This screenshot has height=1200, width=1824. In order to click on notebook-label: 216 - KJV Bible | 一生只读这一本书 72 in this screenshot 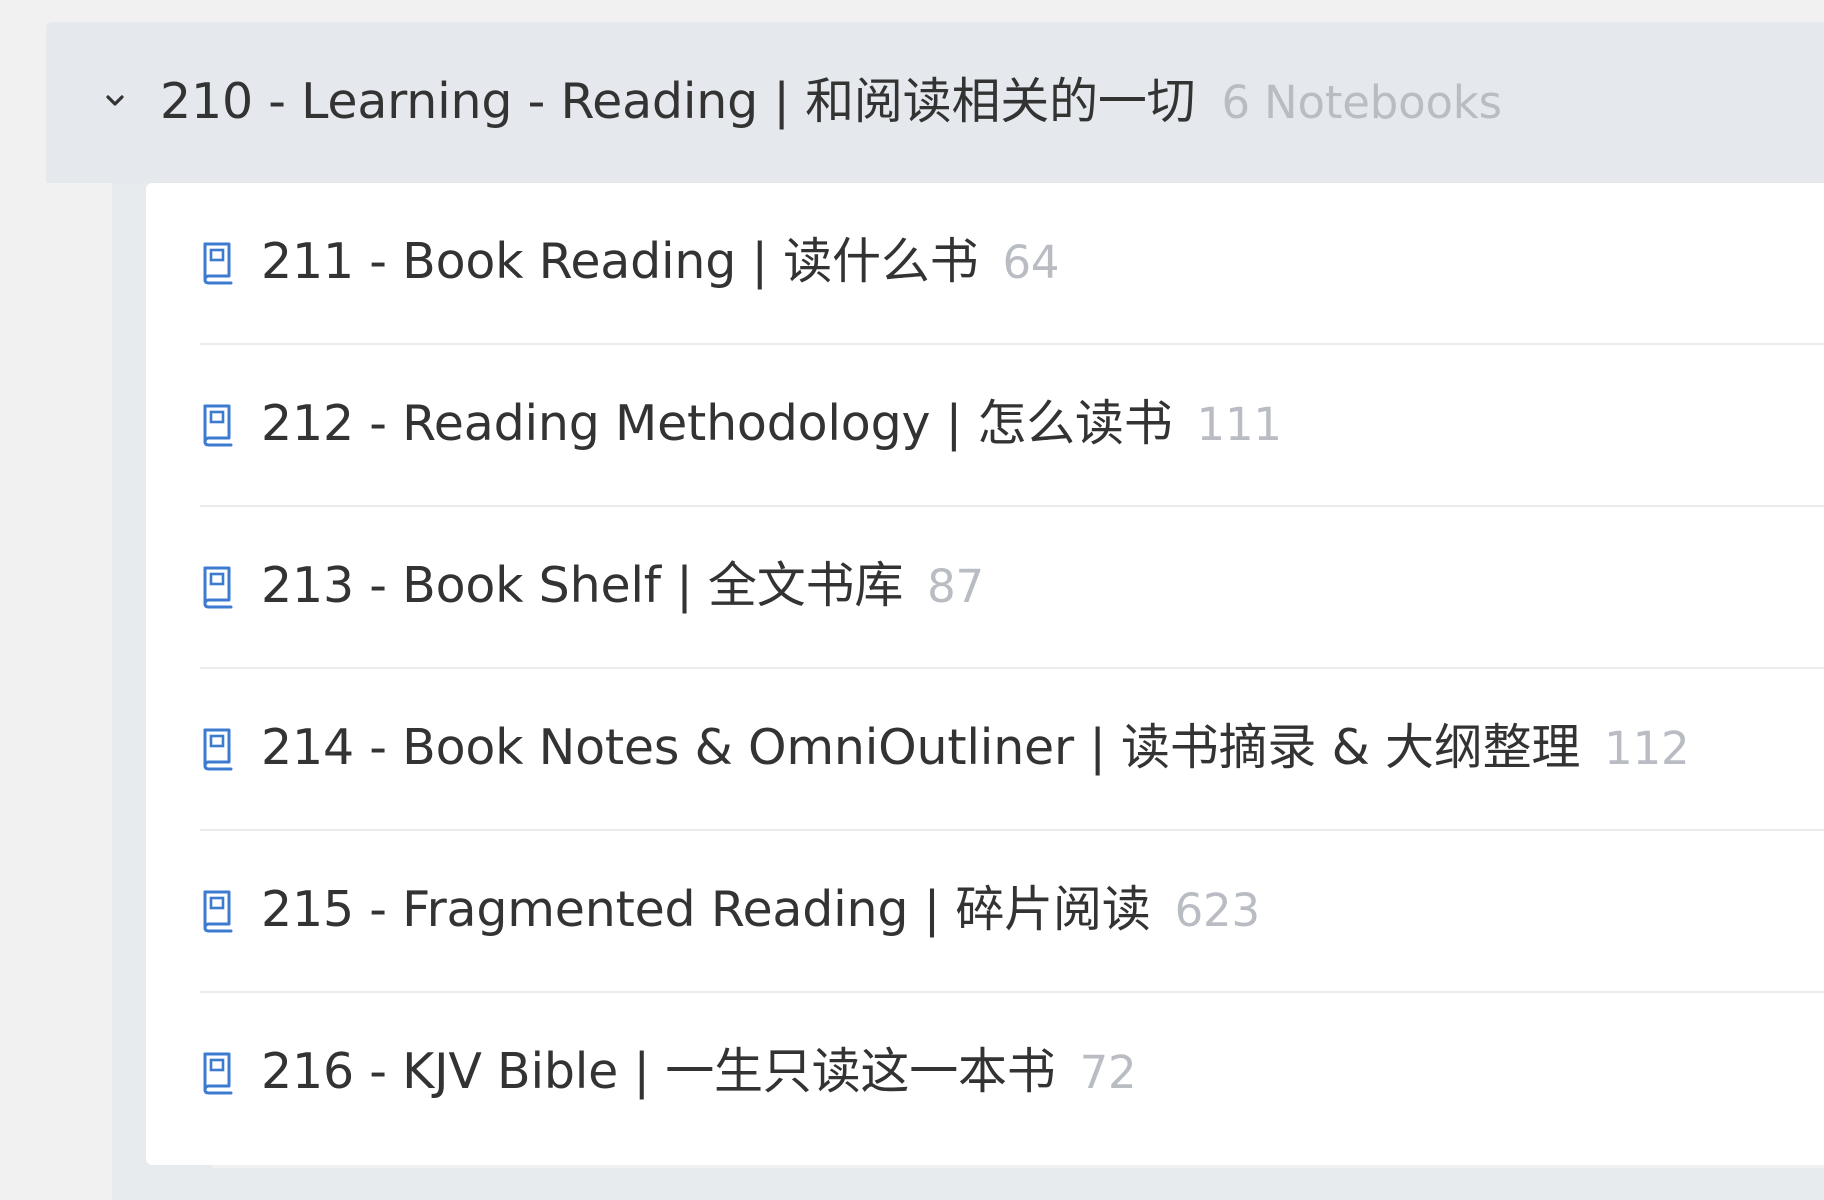, I will do `click(699, 1072)`.